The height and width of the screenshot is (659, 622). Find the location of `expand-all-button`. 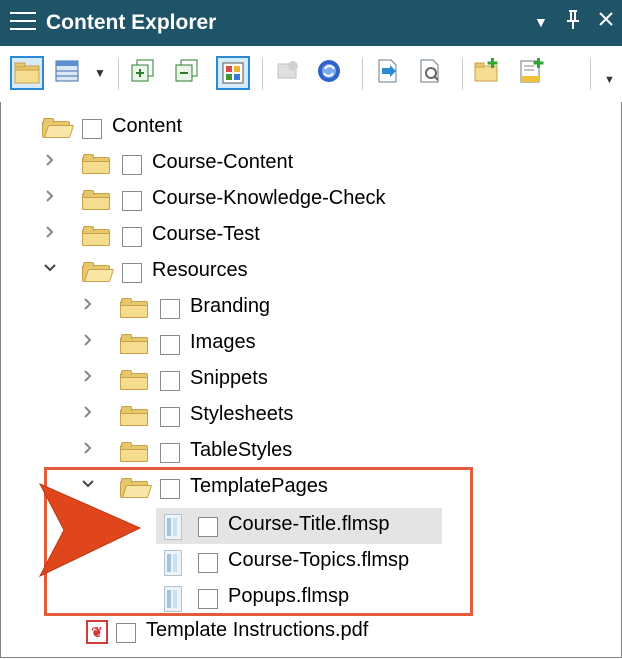

expand-all-button is located at coordinates (145, 73).